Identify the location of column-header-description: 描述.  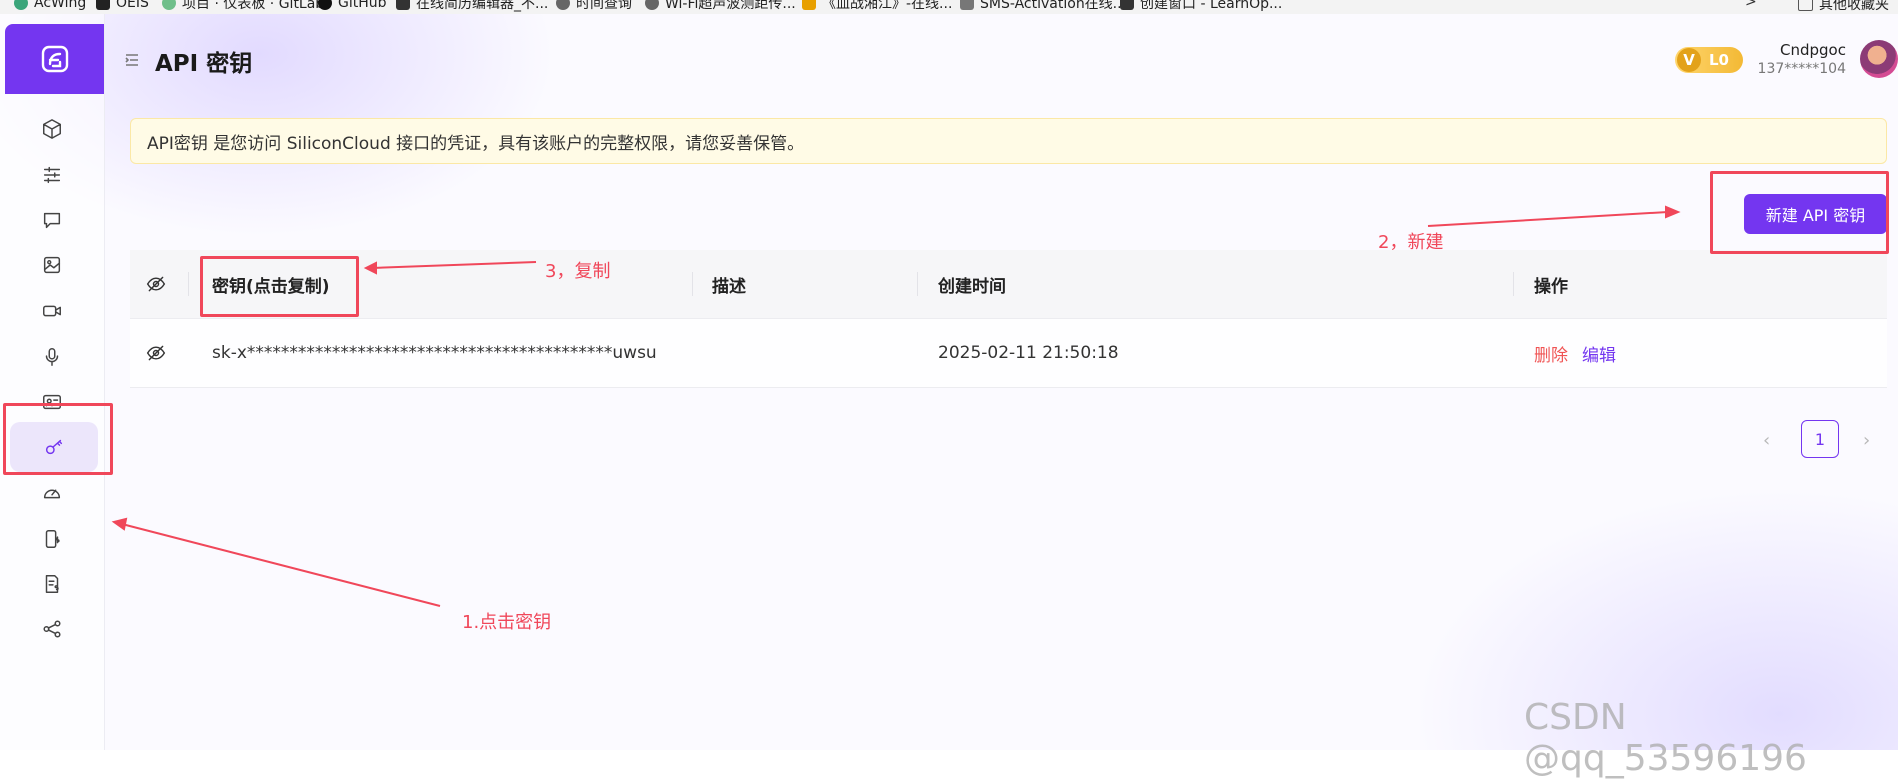
(729, 286).